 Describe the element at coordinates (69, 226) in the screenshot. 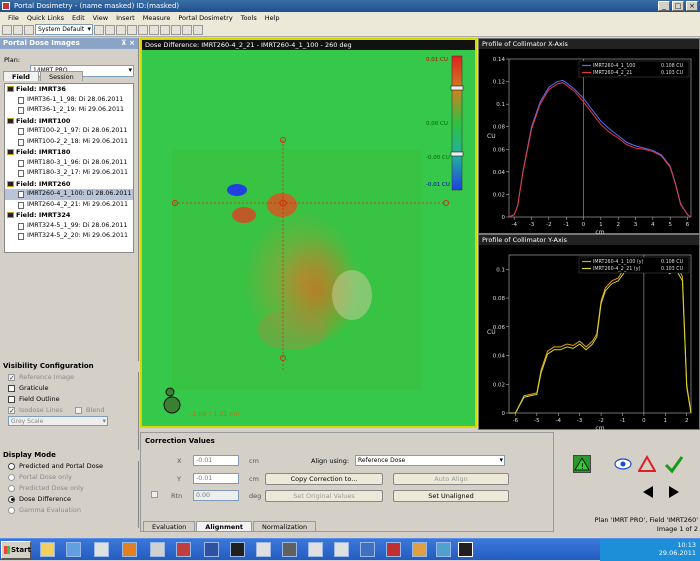

I see `image-row: IMRT324-5_1_99: Di 28.06.2011` at that location.